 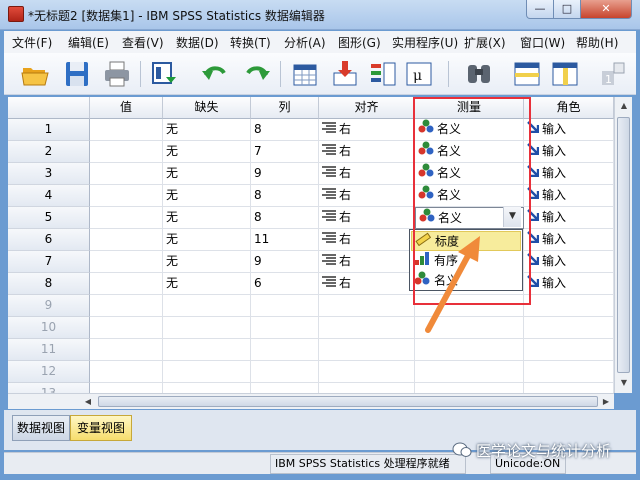 What do you see at coordinates (41, 428) in the screenshot?
I see `tab-data-view: 数据视图` at bounding box center [41, 428].